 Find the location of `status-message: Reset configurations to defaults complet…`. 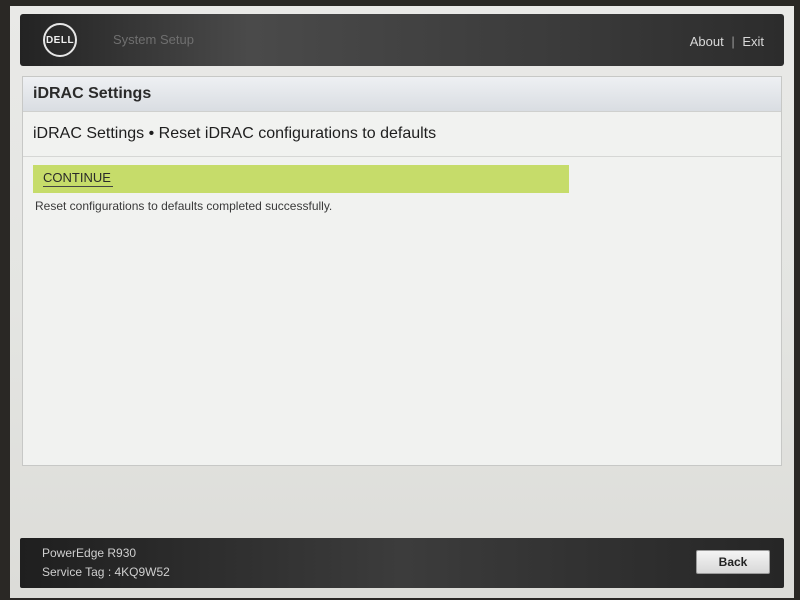

status-message: Reset configurations to defaults complet… is located at coordinates (184, 206).